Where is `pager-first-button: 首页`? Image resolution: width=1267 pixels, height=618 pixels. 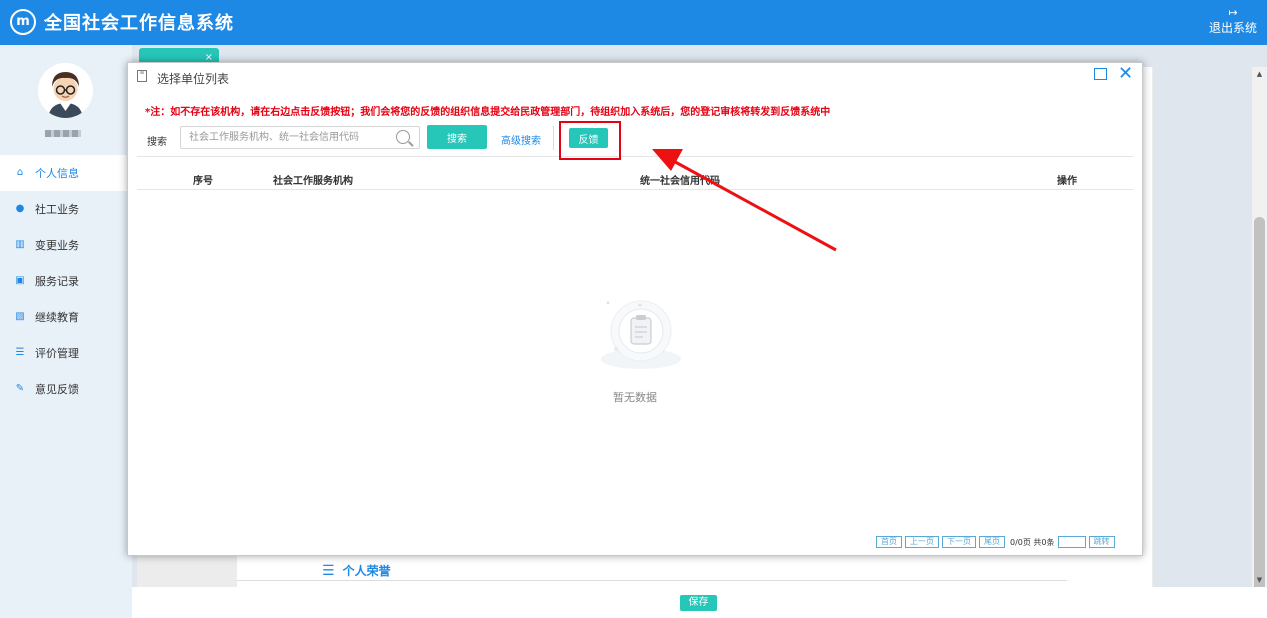
pager-first-button: 首页 is located at coordinates (889, 542).